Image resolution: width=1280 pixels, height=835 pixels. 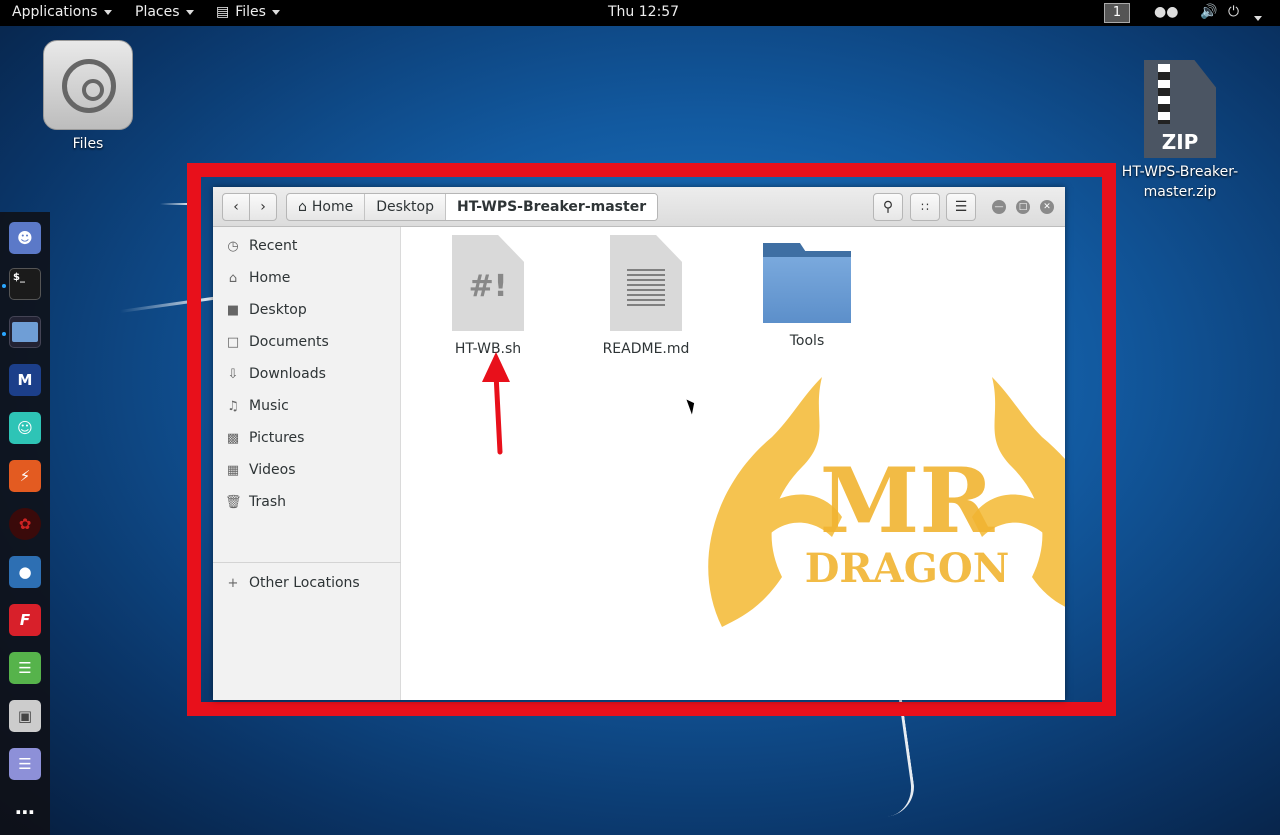 What do you see at coordinates (807, 341) in the screenshot?
I see `file-label: Tools` at bounding box center [807, 341].